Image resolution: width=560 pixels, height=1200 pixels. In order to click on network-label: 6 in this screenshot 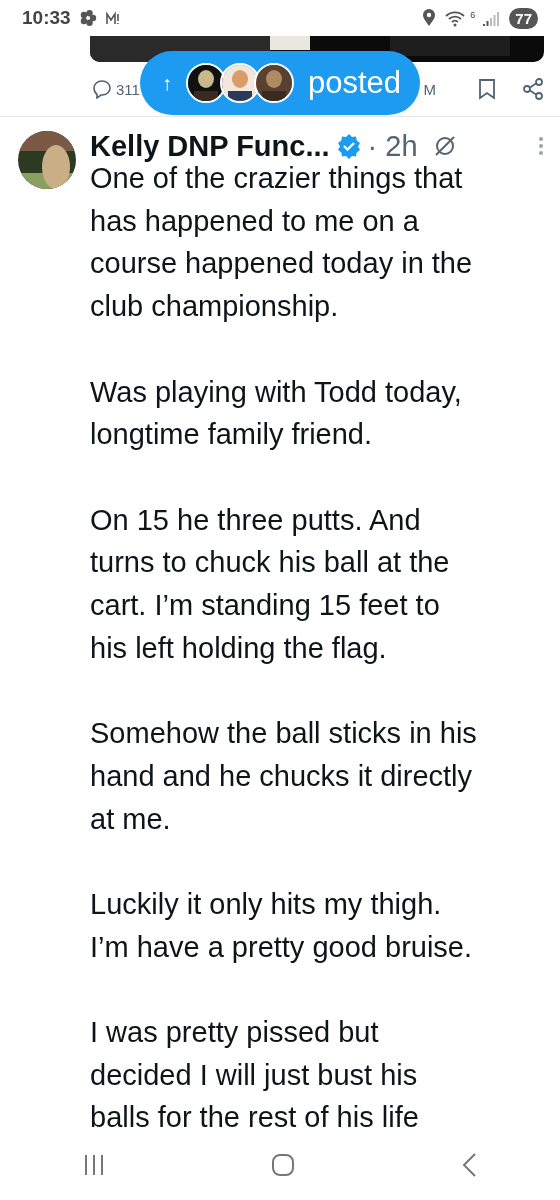, I will do `click(473, 15)`.